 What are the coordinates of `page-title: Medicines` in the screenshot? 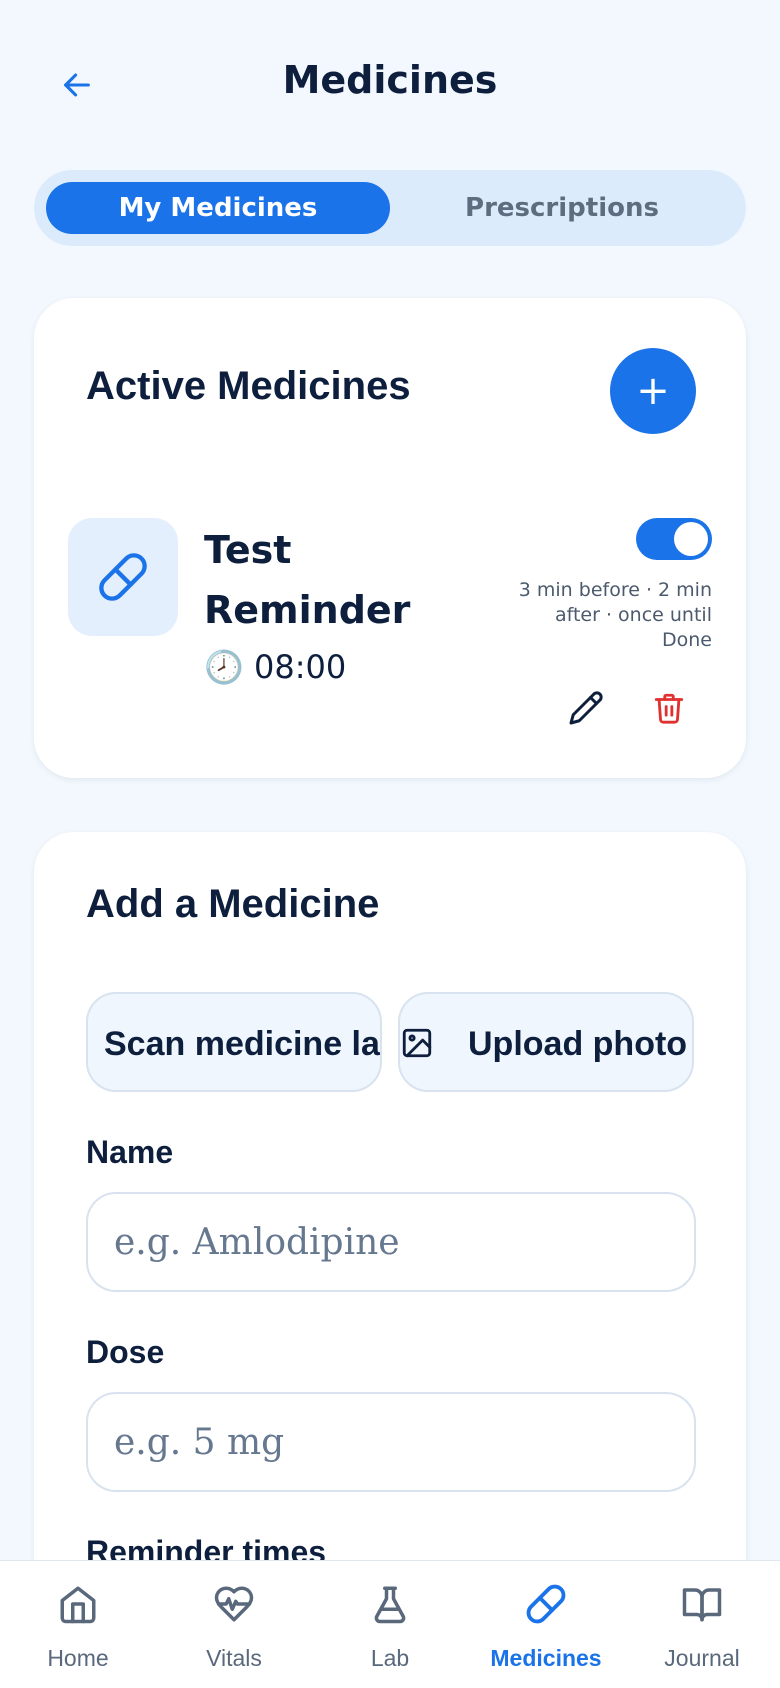 It's located at (390, 80).